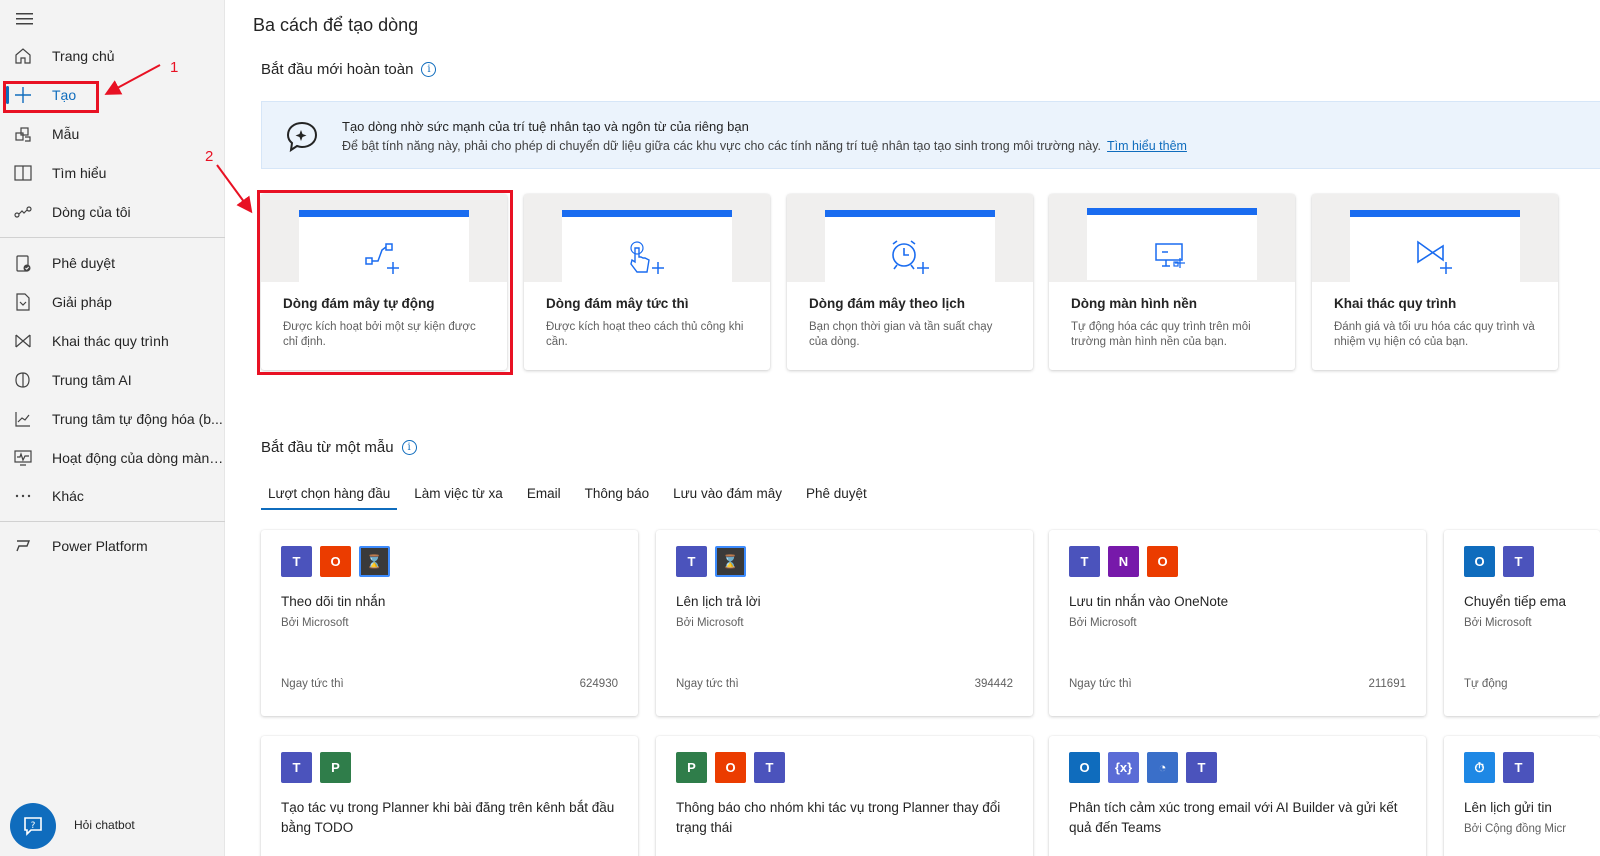 Image resolution: width=1600 pixels, height=856 pixels. Describe the element at coordinates (23, 173) in the screenshot. I see `book-icon` at that location.